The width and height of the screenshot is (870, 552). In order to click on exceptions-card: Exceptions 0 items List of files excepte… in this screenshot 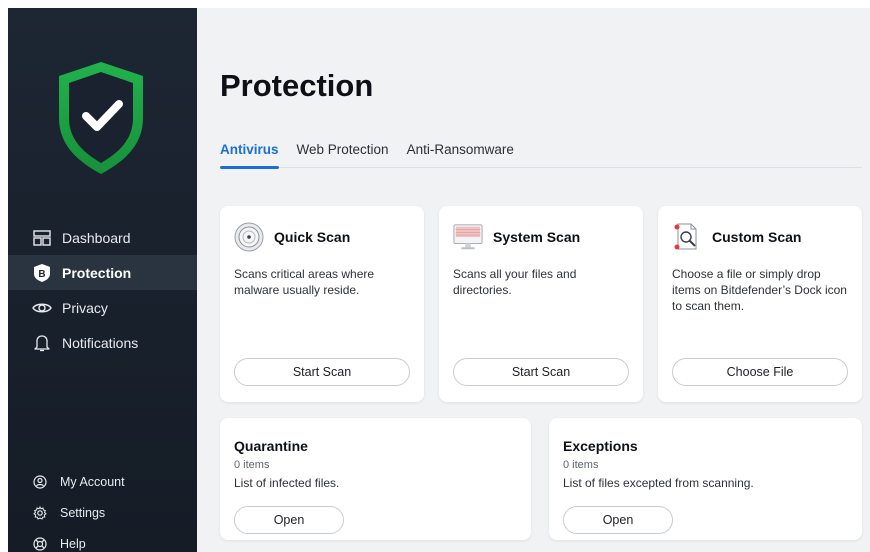, I will do `click(705, 479)`.